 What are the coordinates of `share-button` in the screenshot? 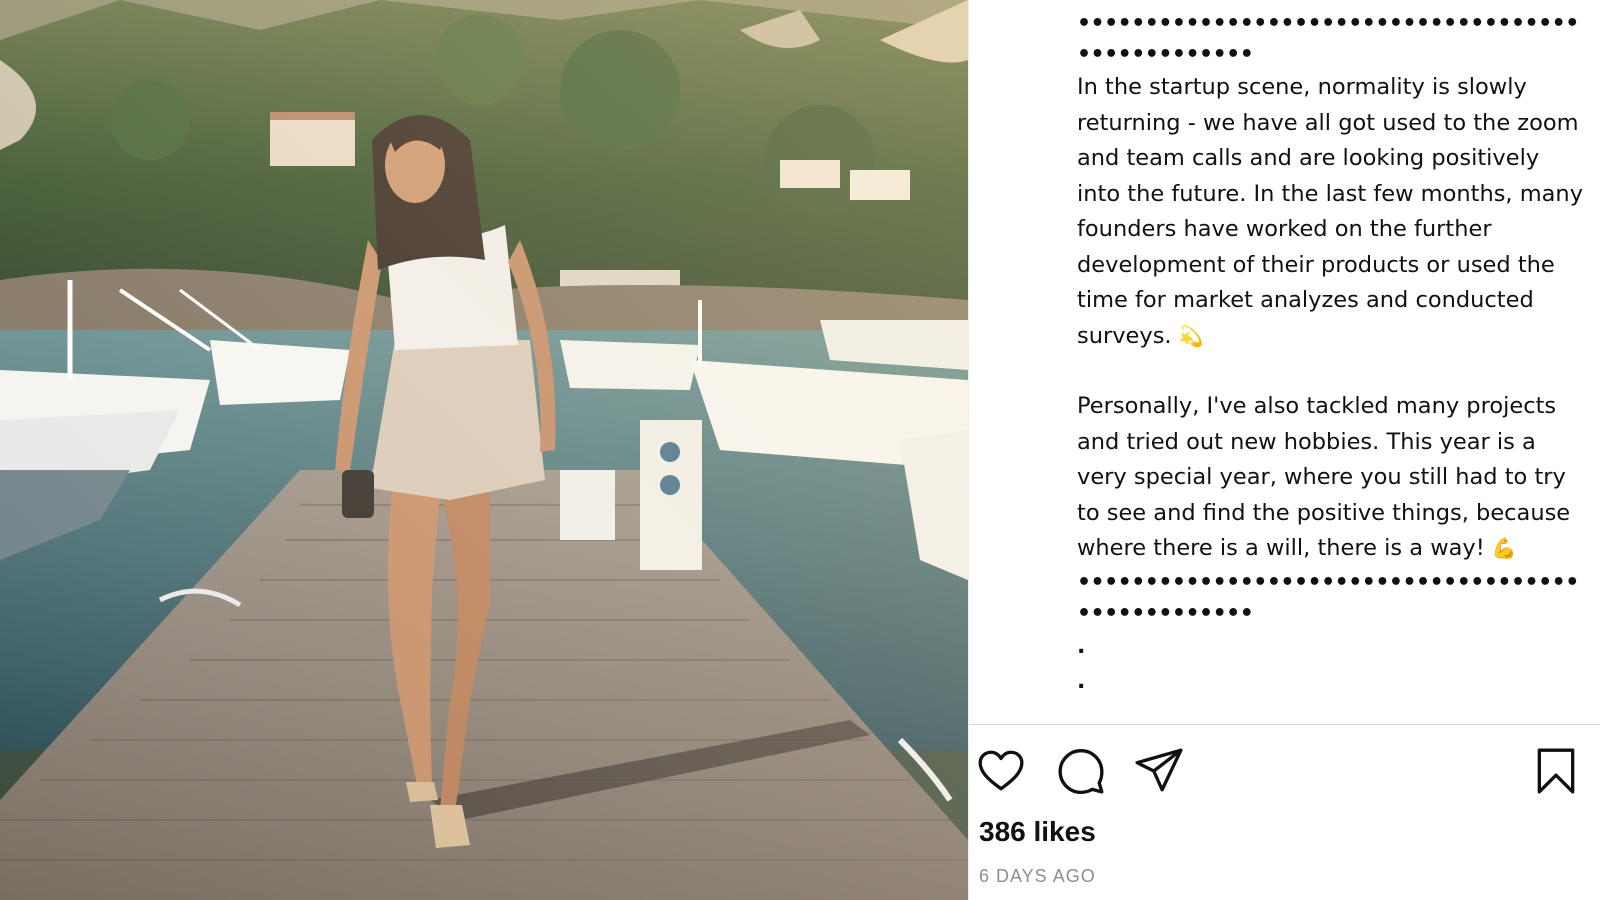 It's located at (1159, 771).